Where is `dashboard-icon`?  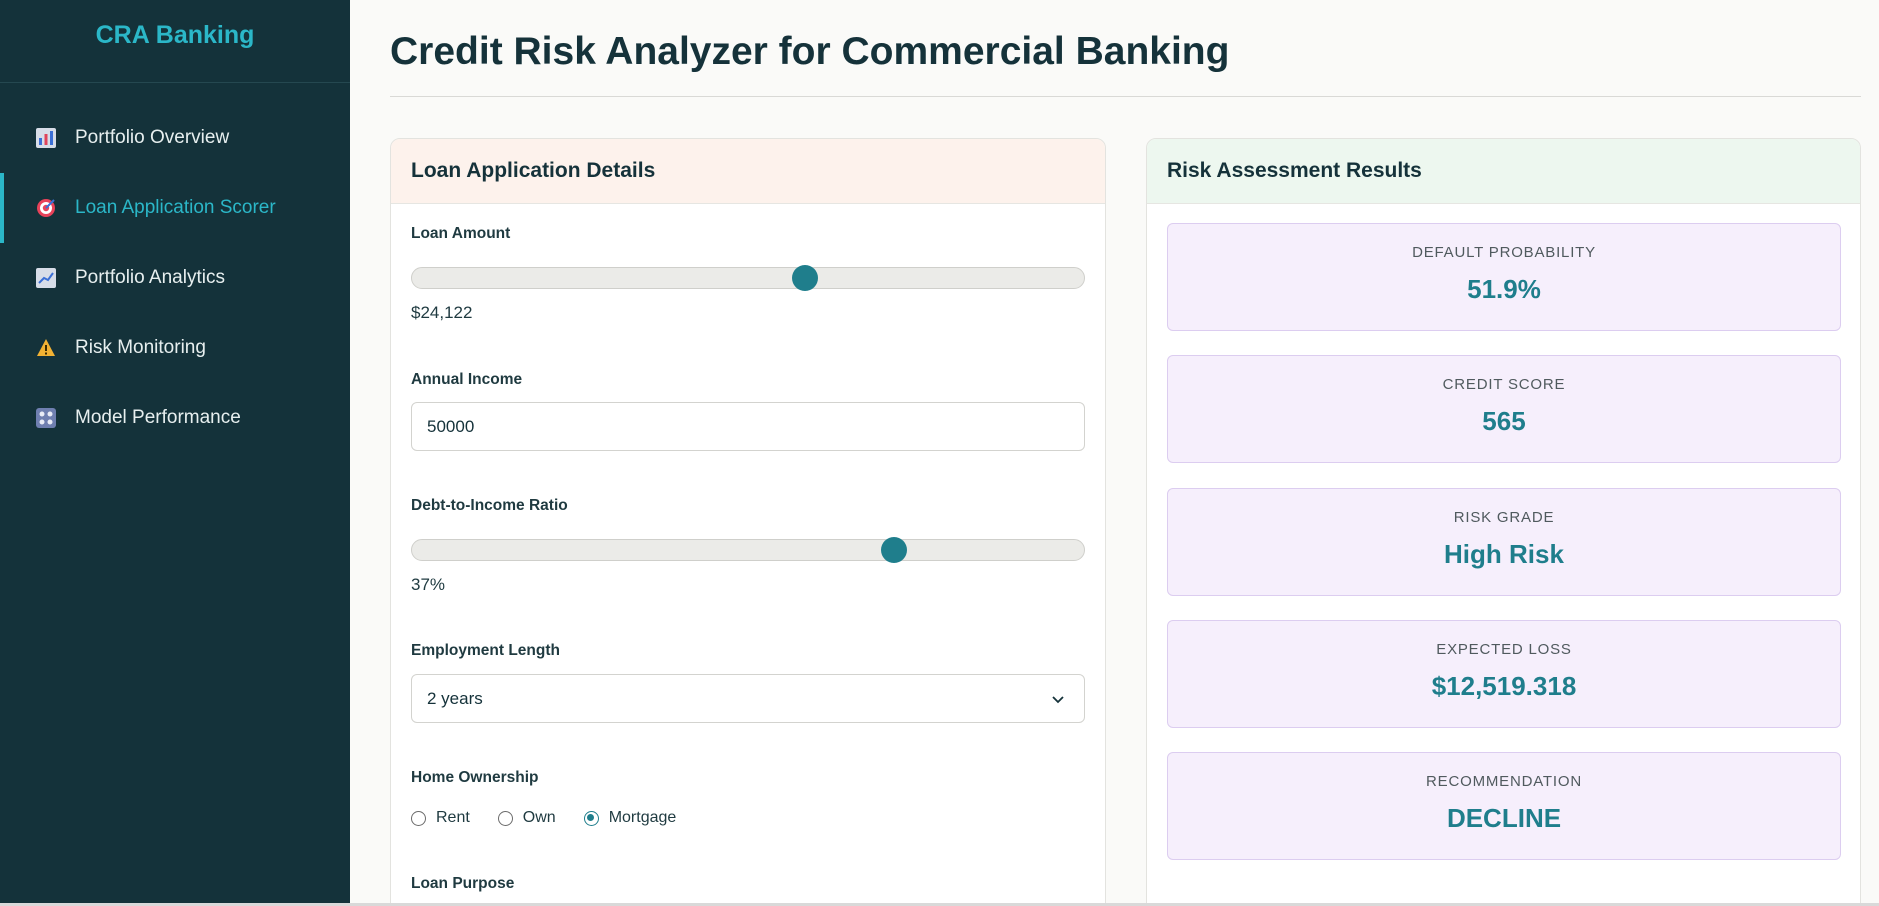 dashboard-icon is located at coordinates (46, 418).